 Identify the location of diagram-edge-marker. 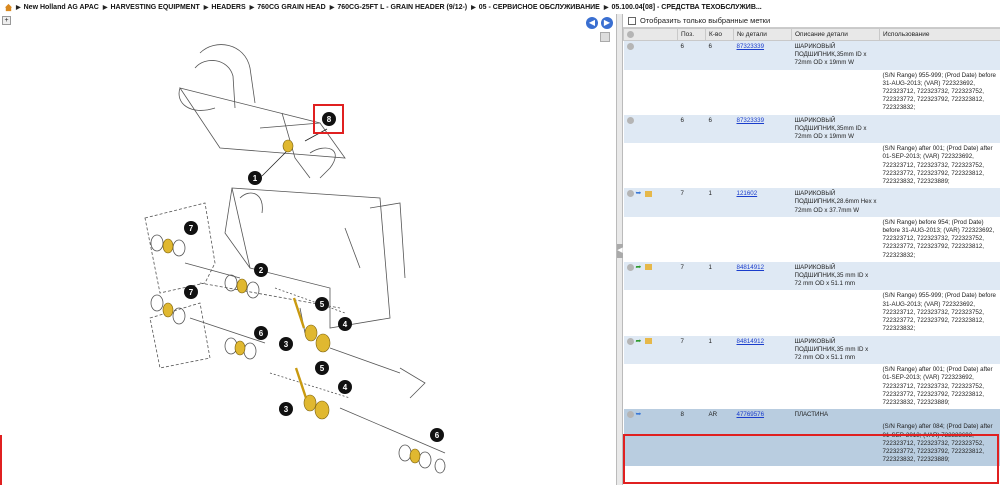
(1, 460).